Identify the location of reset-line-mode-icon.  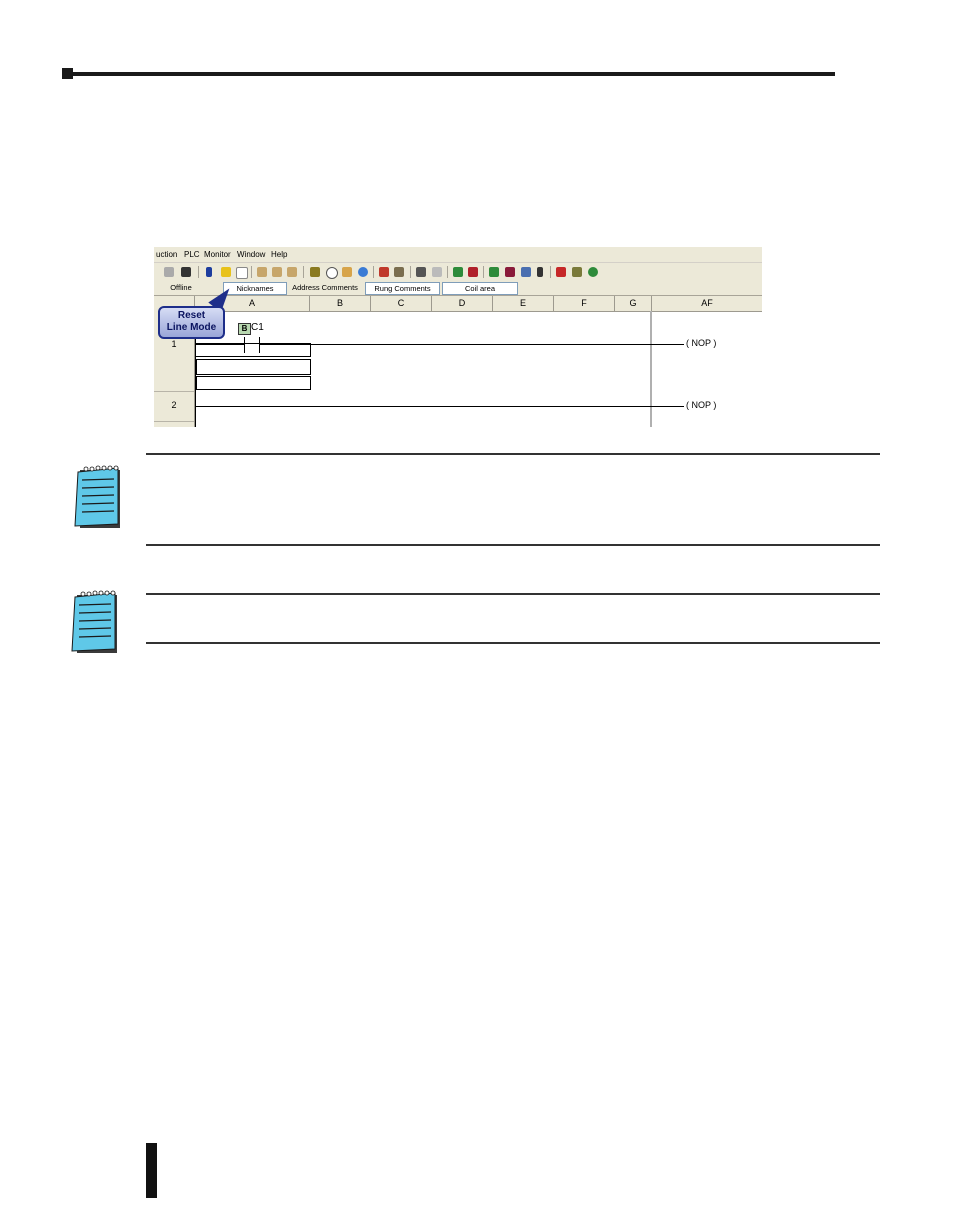
(242, 273).